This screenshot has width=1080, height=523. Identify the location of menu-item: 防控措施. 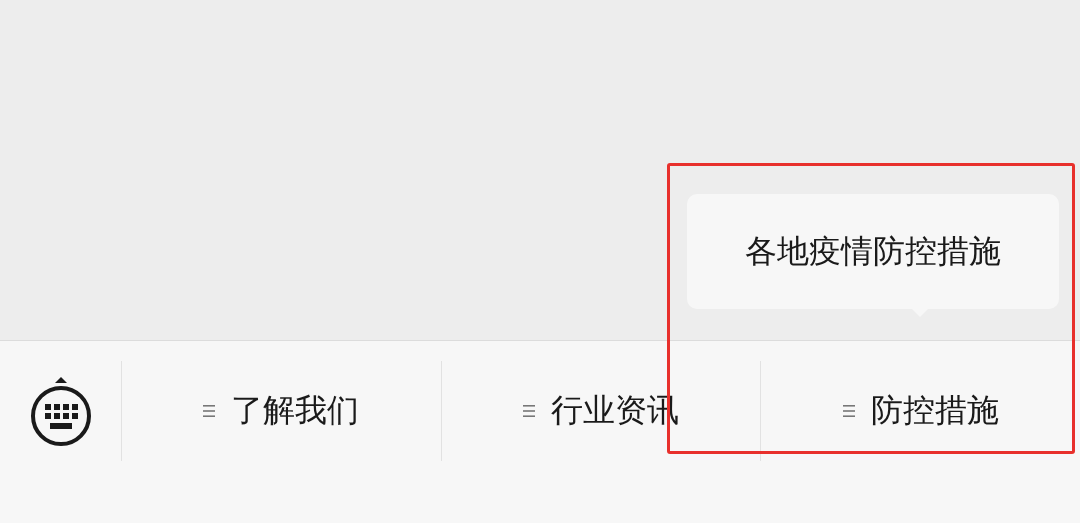
(920, 411).